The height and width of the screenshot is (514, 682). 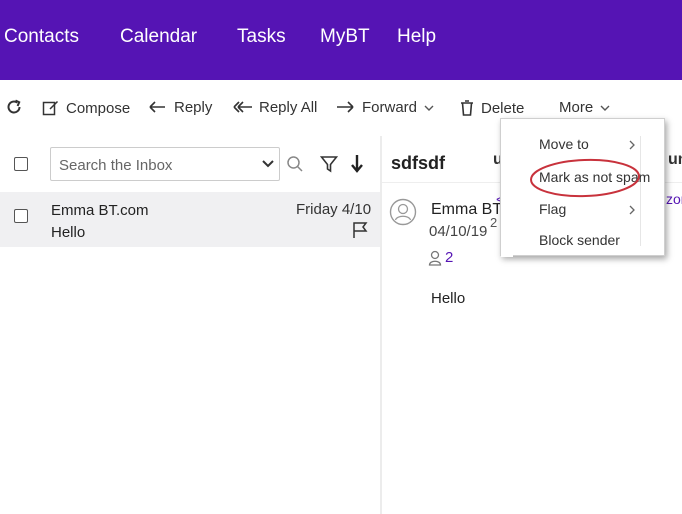 I want to click on delete-button: Delete, so click(x=491, y=108).